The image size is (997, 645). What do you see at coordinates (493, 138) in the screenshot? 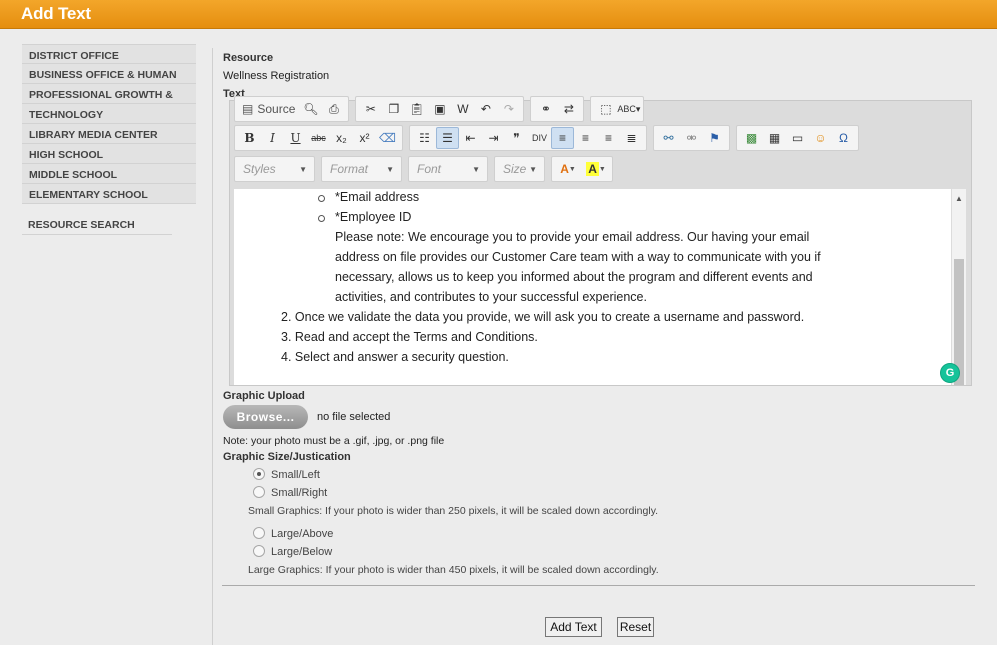
I see `indent-icon: ⇥` at bounding box center [493, 138].